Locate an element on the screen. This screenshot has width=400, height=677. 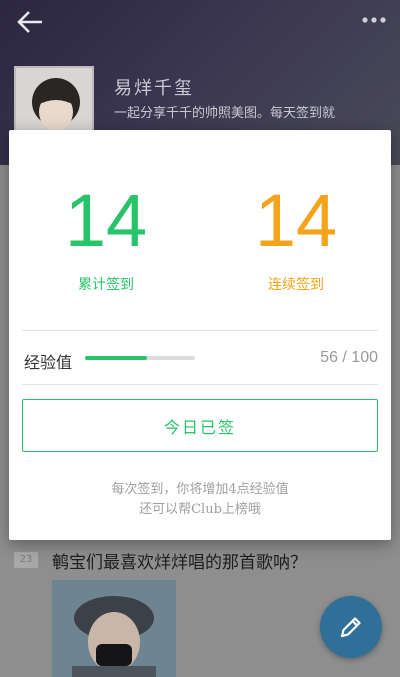
experience-progress-track is located at coordinates (140, 358).